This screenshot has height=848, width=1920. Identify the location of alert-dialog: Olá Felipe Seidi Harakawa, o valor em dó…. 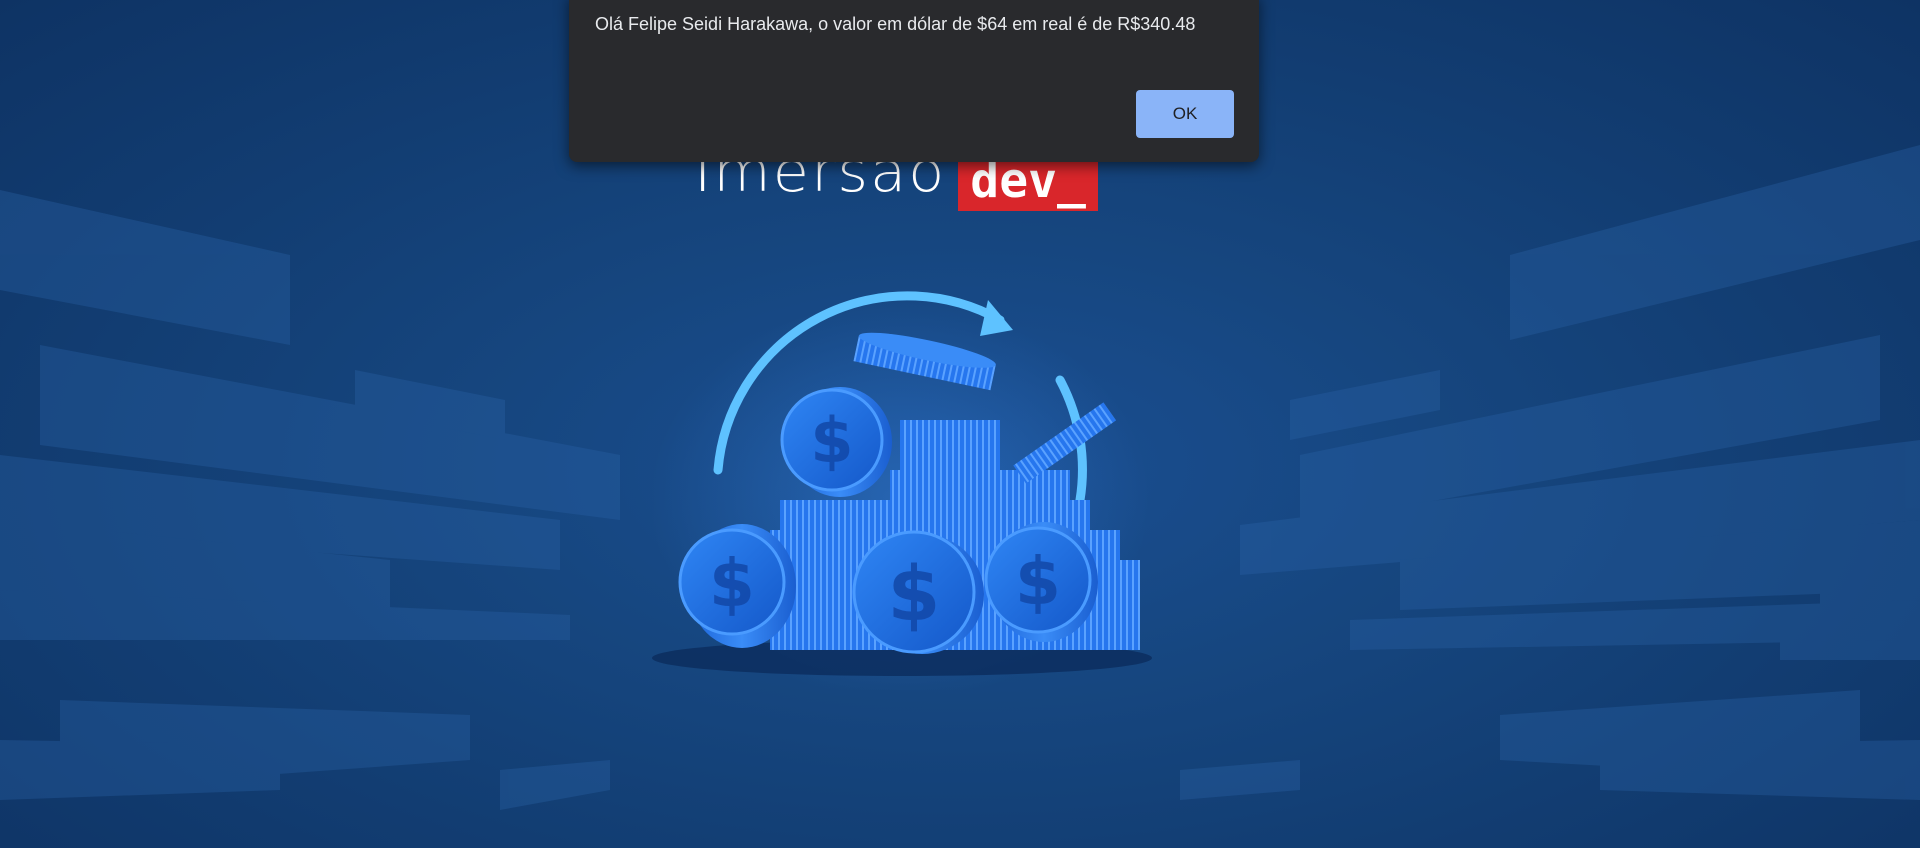
(914, 81).